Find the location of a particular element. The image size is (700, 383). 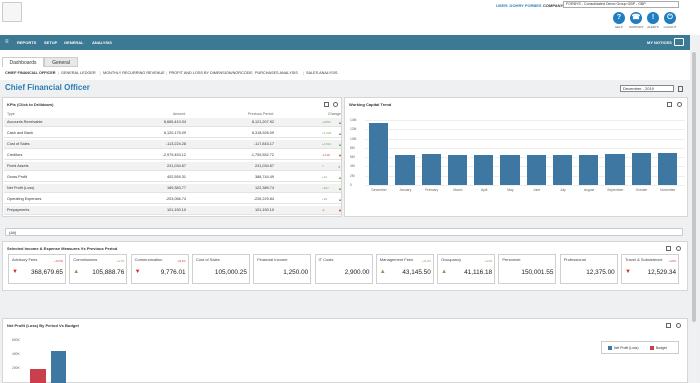

tab-dashboards: Dashboards is located at coordinates (23, 62).